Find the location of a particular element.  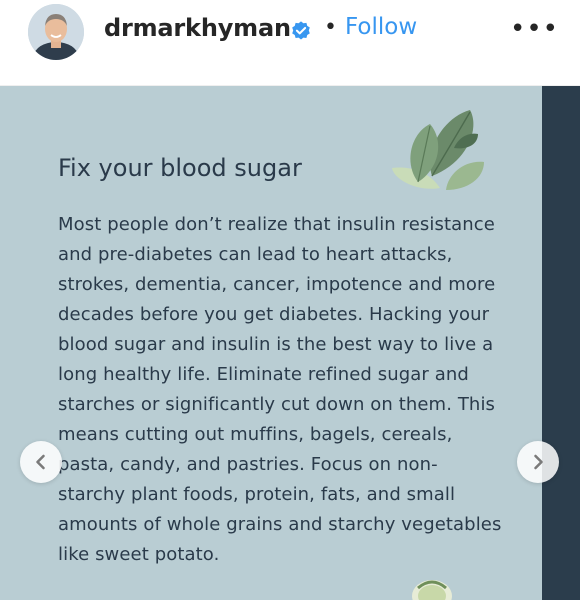

post-header: drmarkhyman • Follow ••• is located at coordinates (290, 43).